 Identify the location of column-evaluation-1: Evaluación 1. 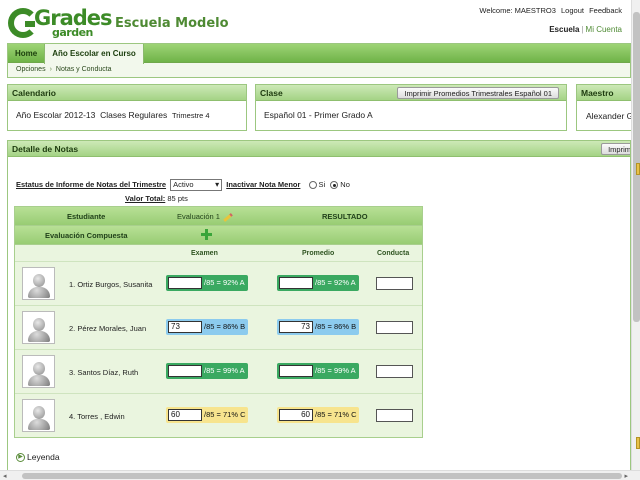
(205, 217).